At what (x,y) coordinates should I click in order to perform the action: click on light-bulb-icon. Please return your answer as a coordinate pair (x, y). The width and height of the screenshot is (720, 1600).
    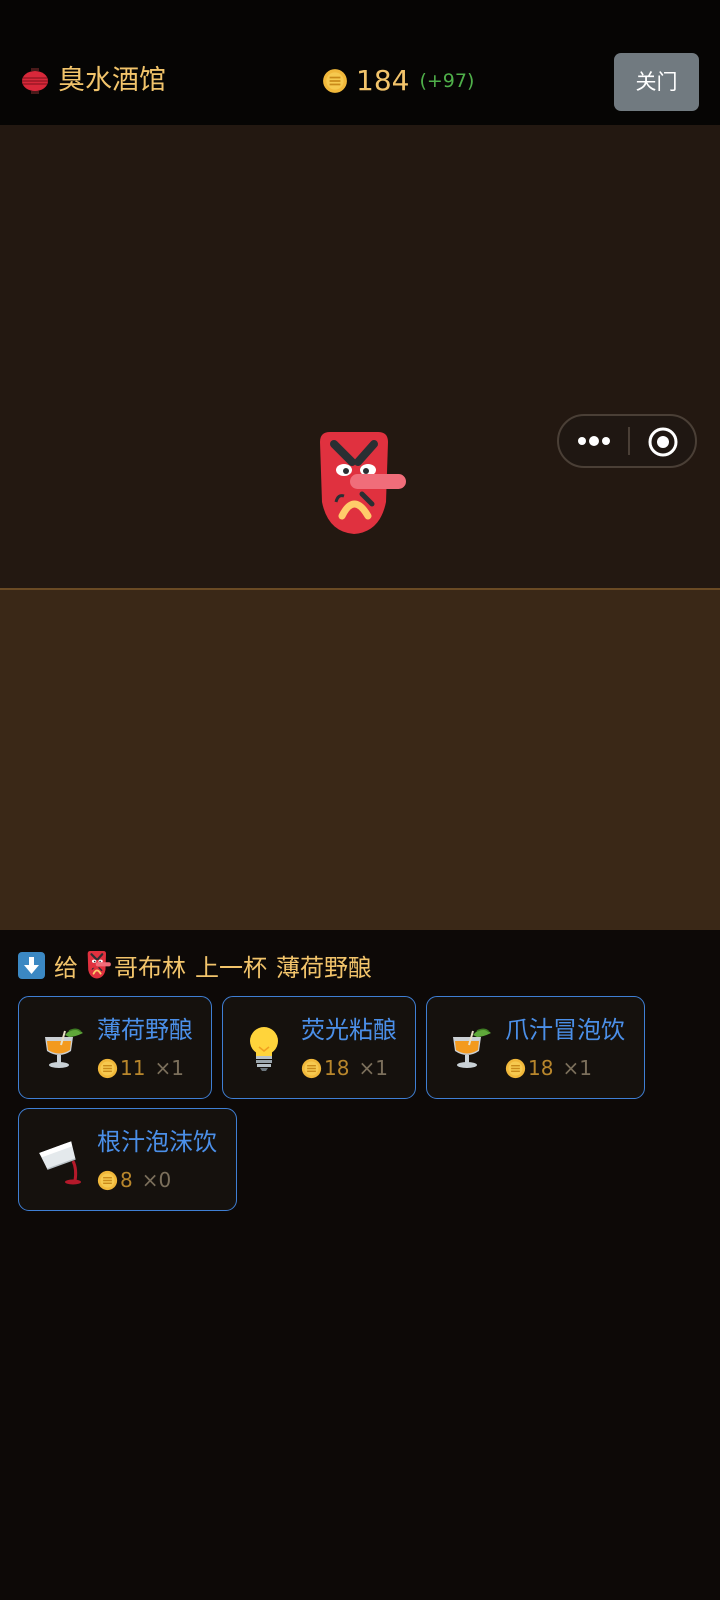
    Looking at the image, I should click on (264, 1048).